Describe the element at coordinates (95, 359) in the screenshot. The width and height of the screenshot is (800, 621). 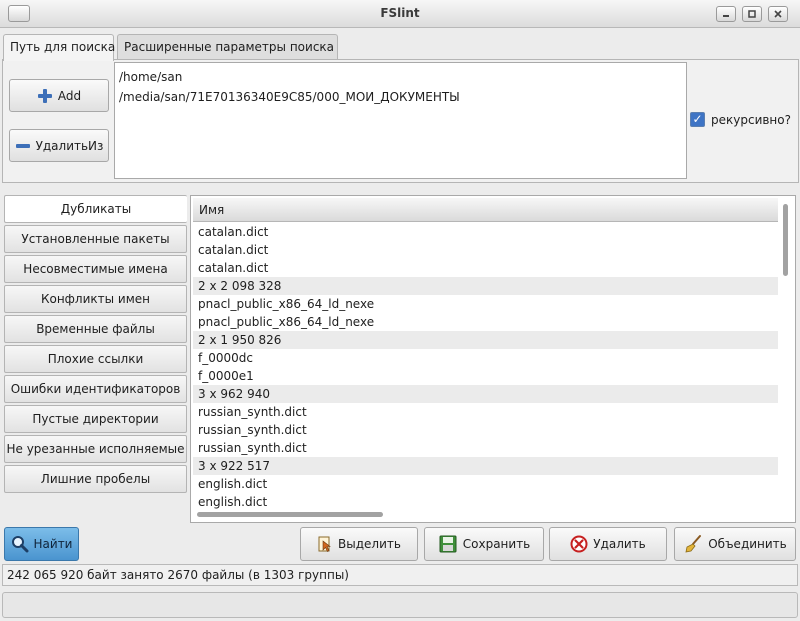
I see `category-bad-symlinks: Плохие ссылки` at that location.